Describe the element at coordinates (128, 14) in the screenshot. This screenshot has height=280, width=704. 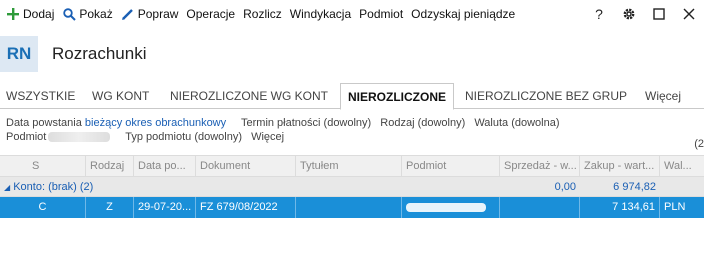
I see `pencil-icon` at that location.